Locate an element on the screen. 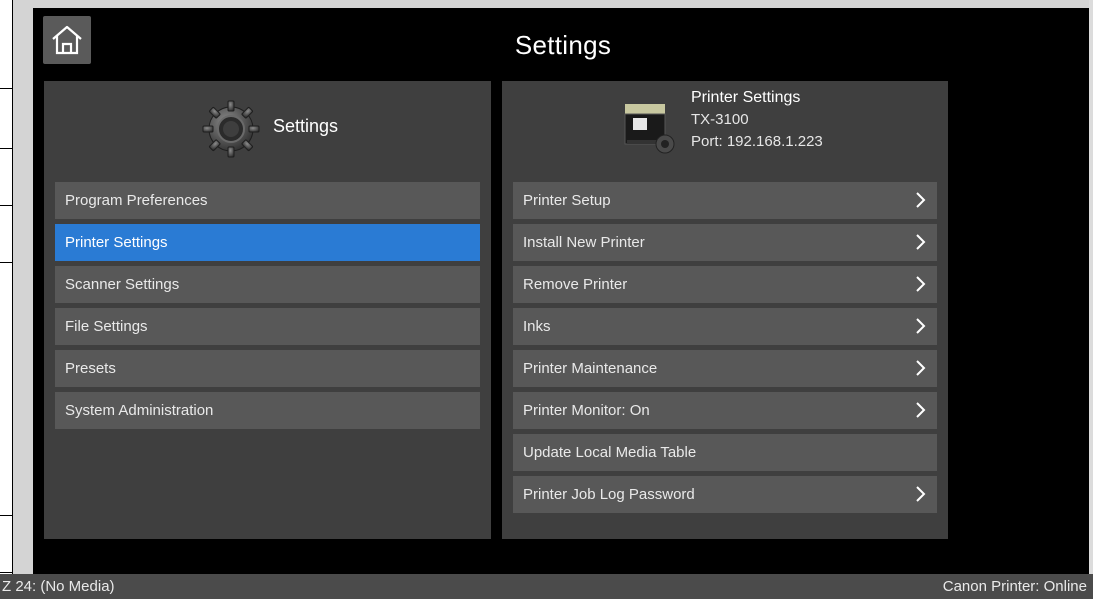 The image size is (1093, 599). settings-header-label: Settings is located at coordinates (306, 126).